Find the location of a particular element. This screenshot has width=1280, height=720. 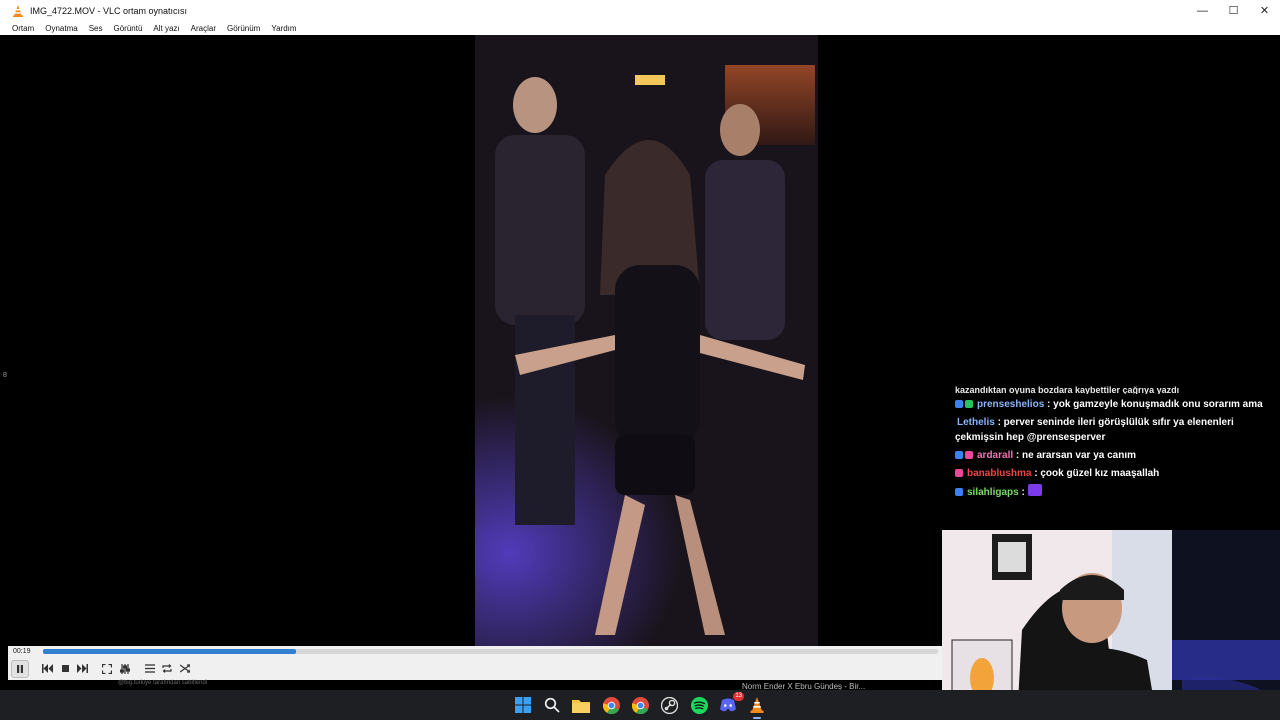

playlist-icon is located at coordinates (150, 668).